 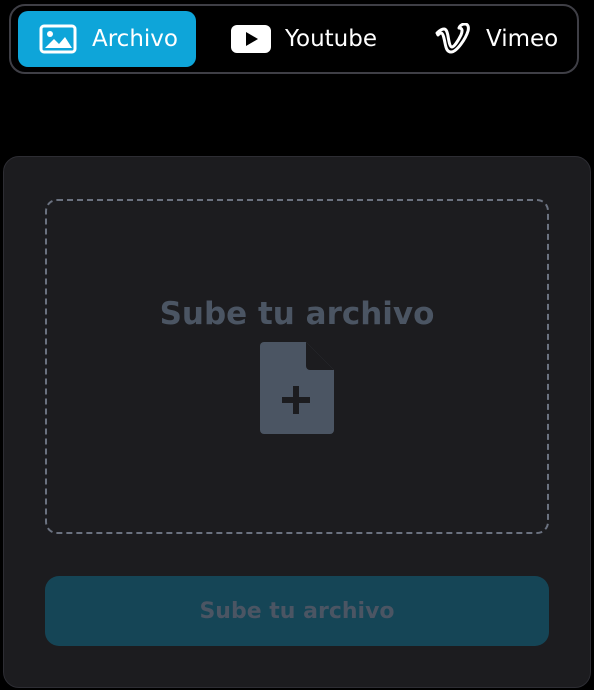 I want to click on youtube-icon, so click(x=251, y=39).